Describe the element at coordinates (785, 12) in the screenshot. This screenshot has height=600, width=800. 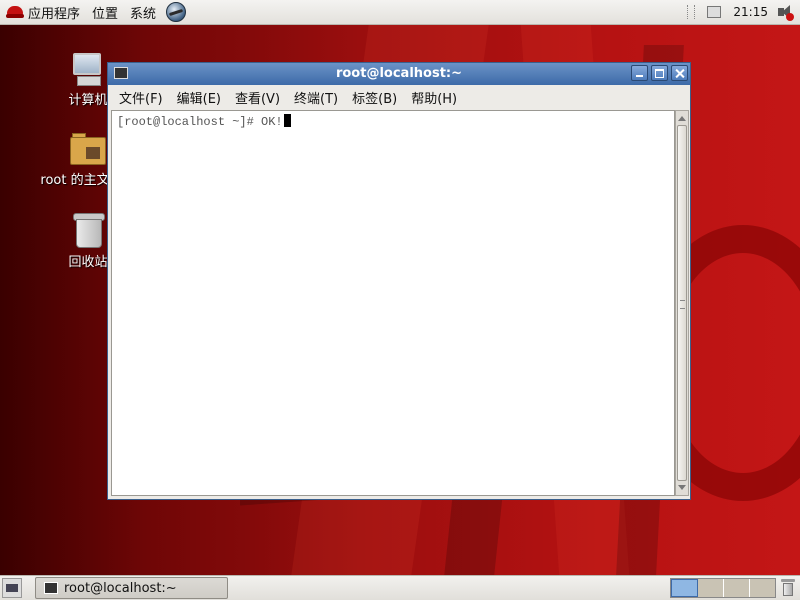
I see `volume-muted-icon` at that location.